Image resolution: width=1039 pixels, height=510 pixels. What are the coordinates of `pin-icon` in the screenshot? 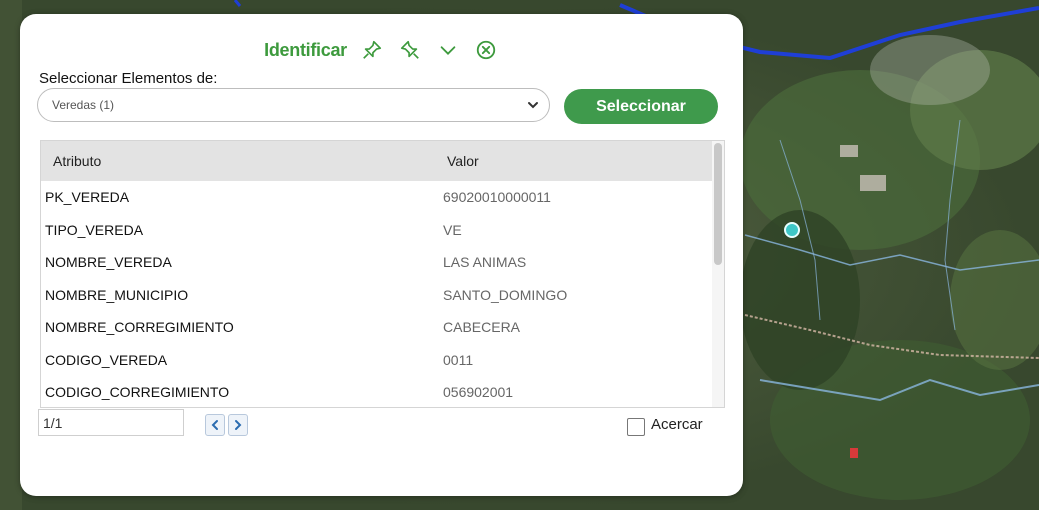 It's located at (372, 50).